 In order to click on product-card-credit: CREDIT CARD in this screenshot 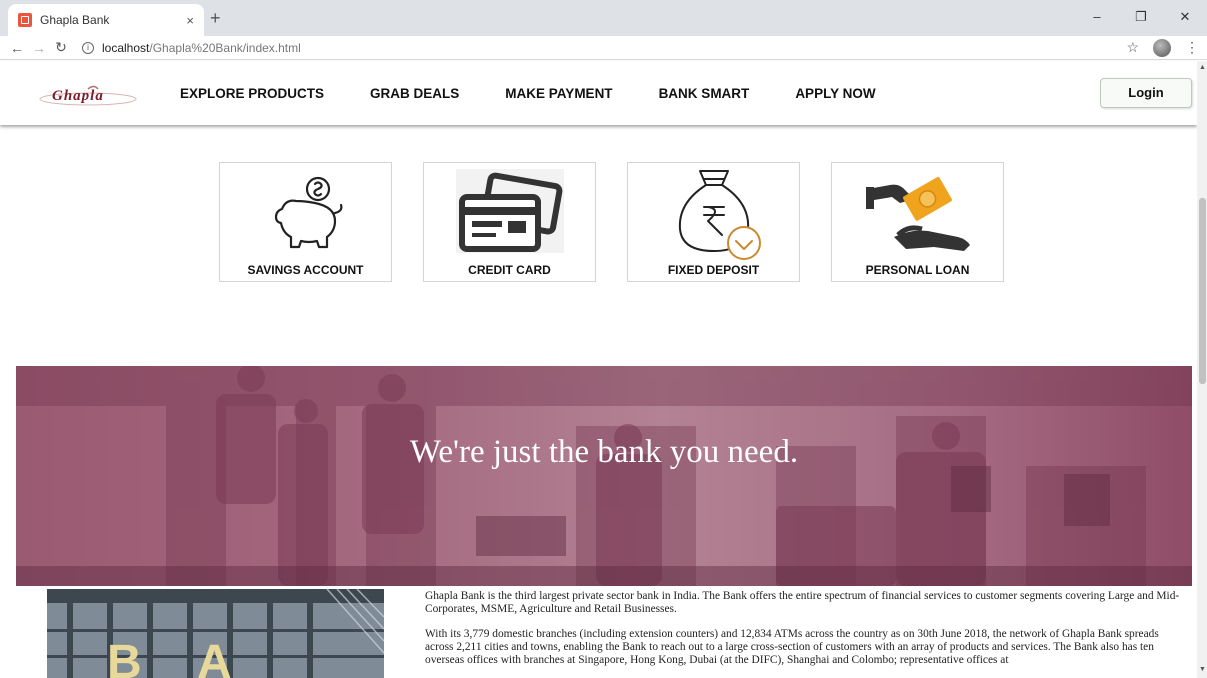, I will do `click(509, 222)`.